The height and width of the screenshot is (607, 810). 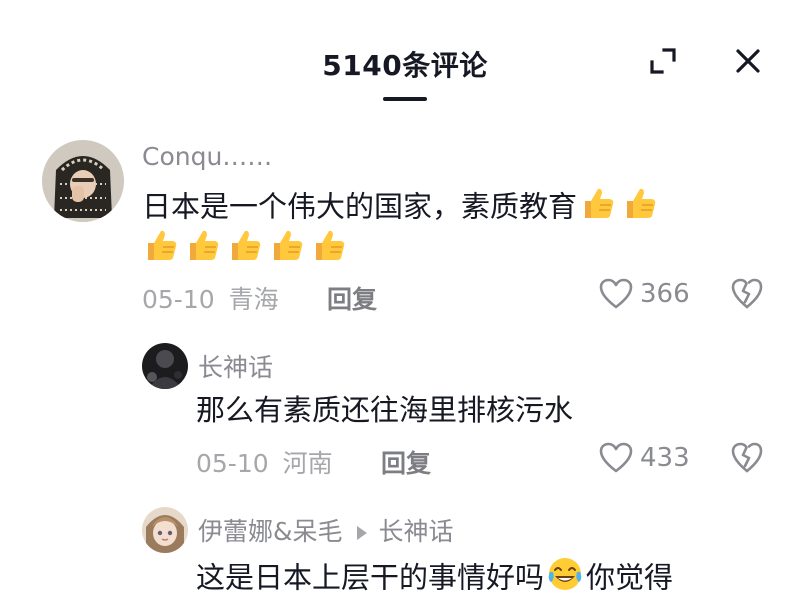 What do you see at coordinates (307, 463) in the screenshot?
I see `comment-location: 河南` at bounding box center [307, 463].